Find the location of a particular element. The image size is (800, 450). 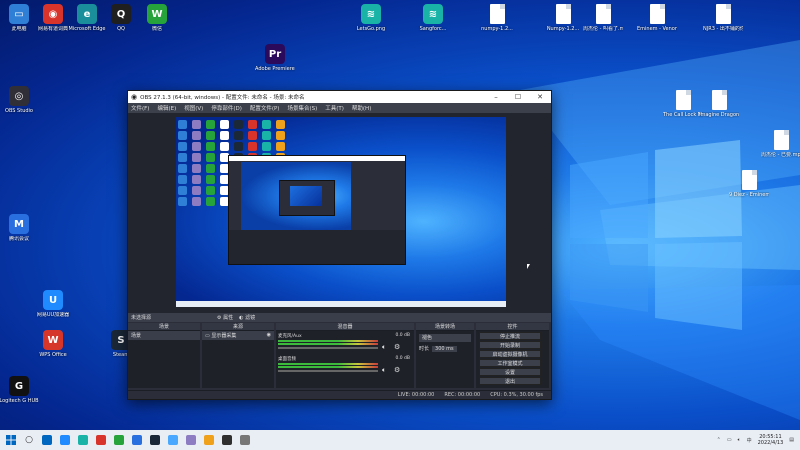

start-virtual-camera-button: 启动虚拟摄像机 is located at coordinates (510, 354).